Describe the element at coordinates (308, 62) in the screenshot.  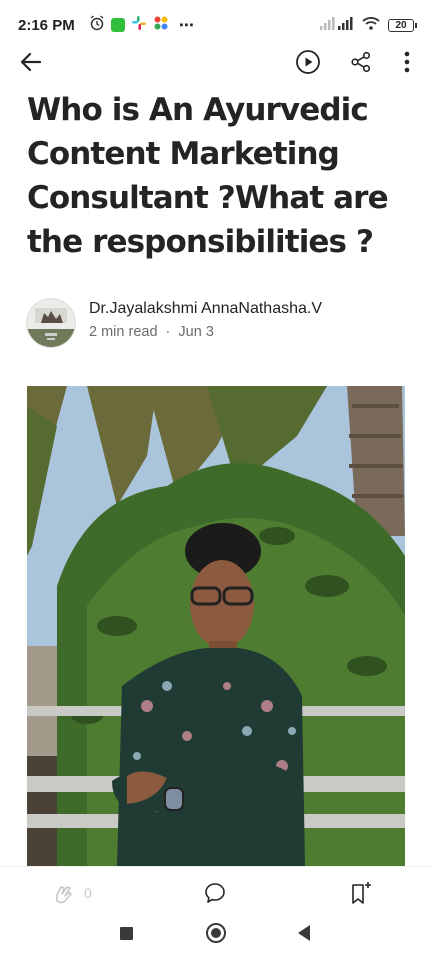
I see `play-circle-icon` at that location.